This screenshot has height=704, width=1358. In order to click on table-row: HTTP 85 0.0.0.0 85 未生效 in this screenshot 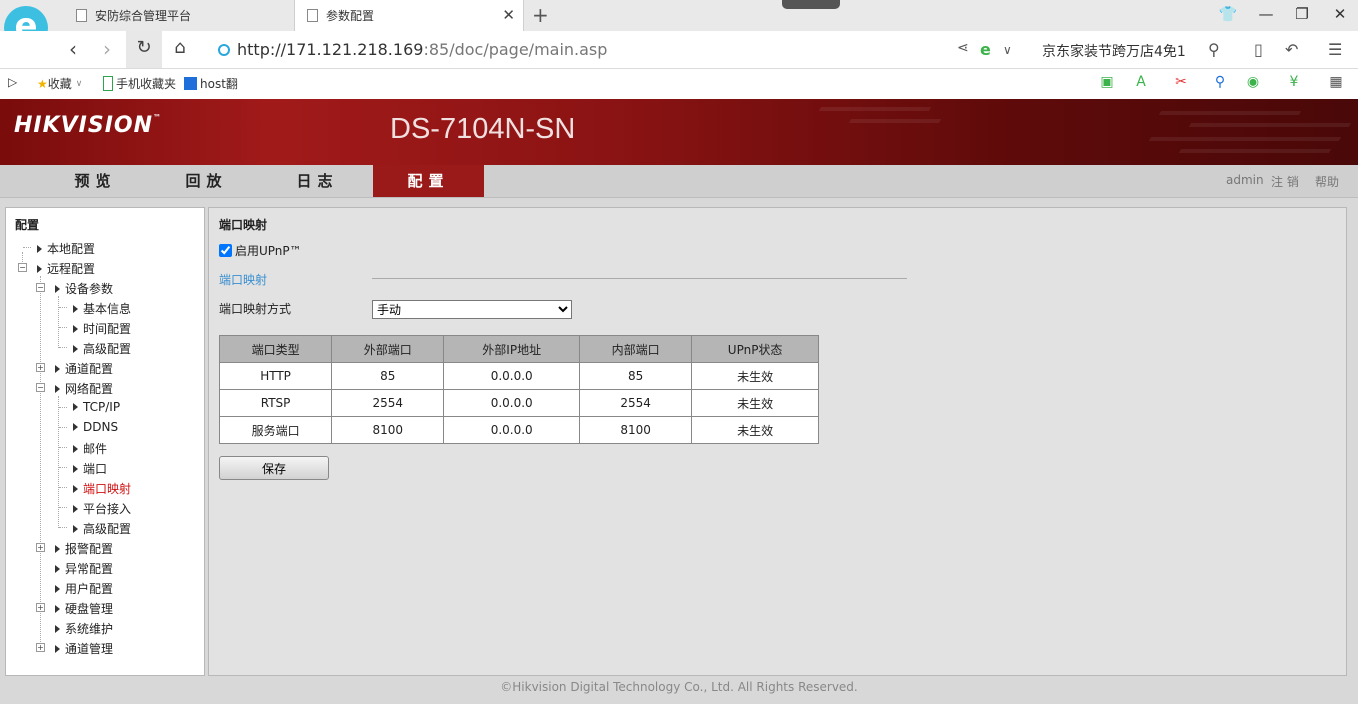, I will do `click(518, 376)`.